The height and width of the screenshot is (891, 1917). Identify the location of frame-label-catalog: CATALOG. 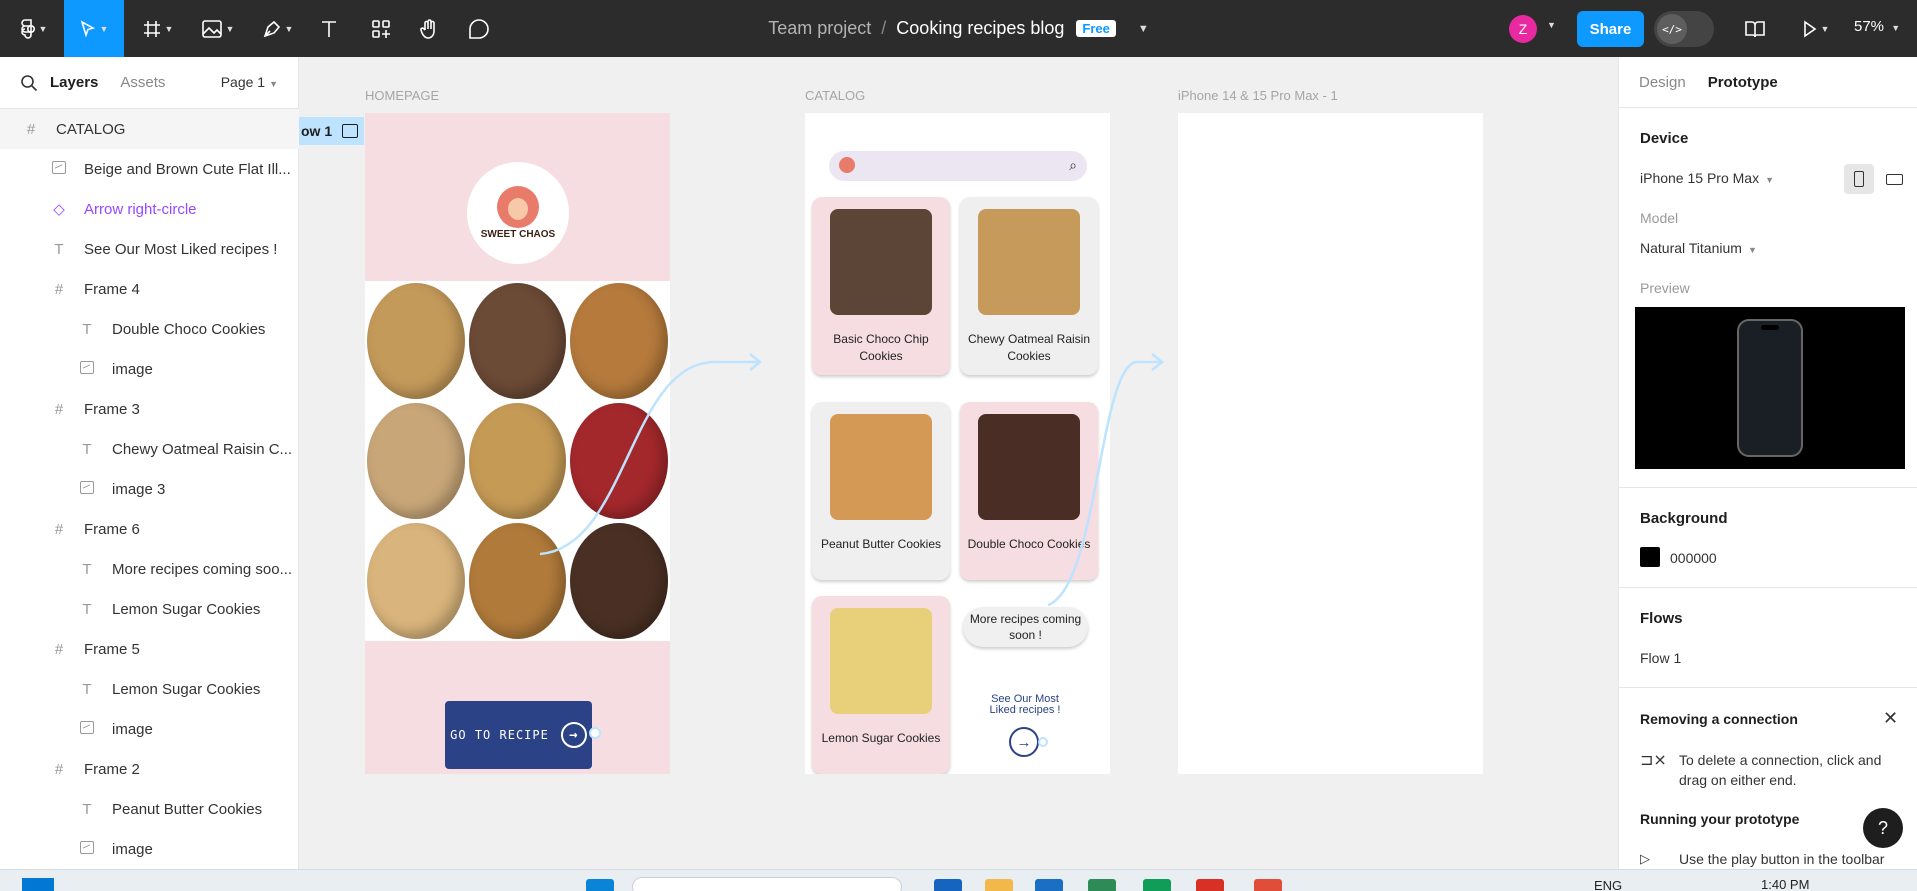
(835, 95).